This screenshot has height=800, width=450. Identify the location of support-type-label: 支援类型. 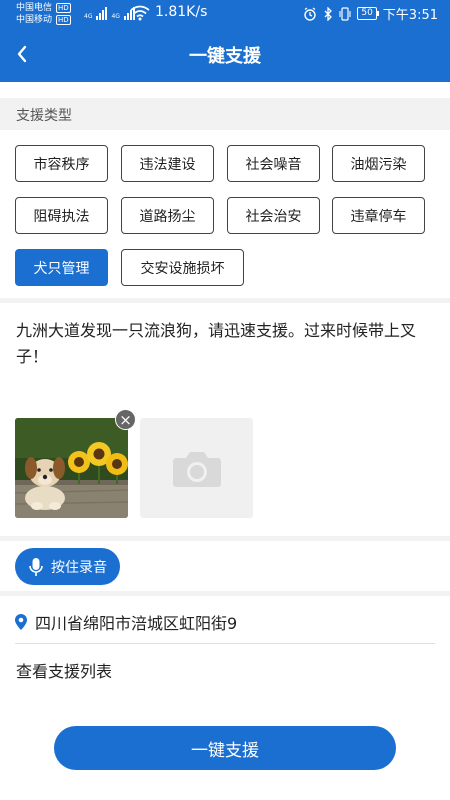
(44, 116).